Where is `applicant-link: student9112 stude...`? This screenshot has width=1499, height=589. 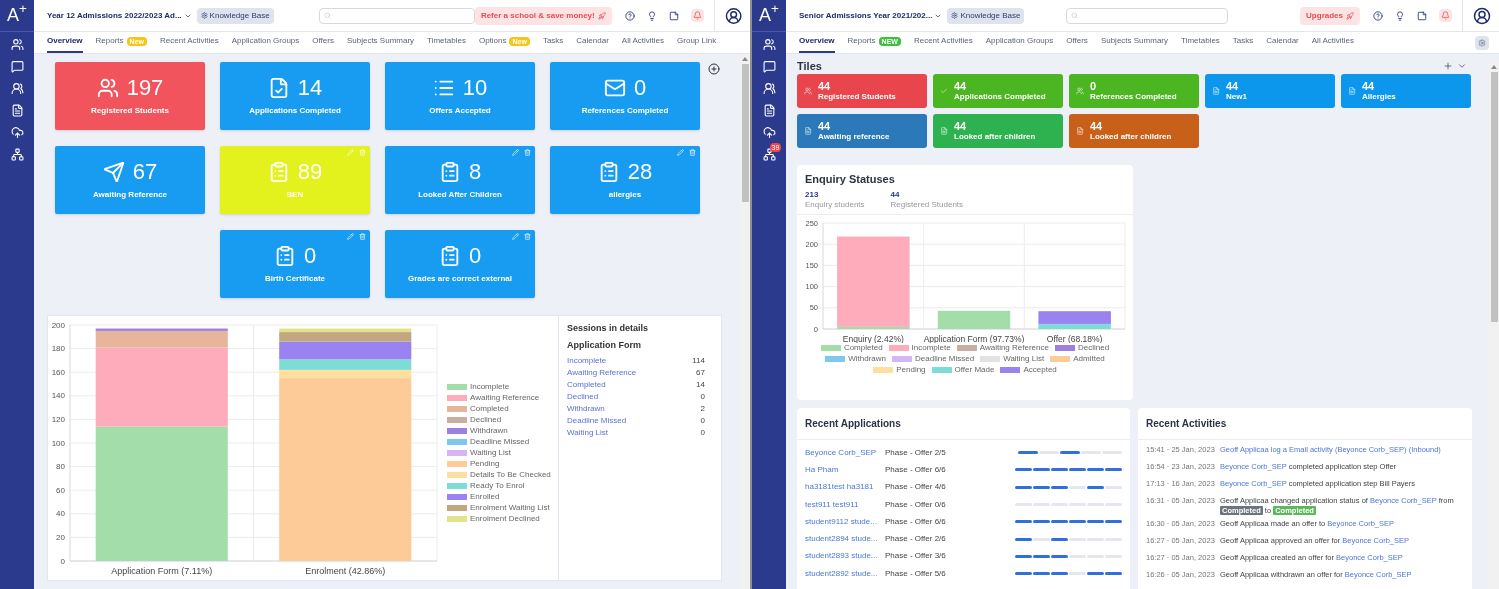 applicant-link: student9112 stude... is located at coordinates (845, 521).